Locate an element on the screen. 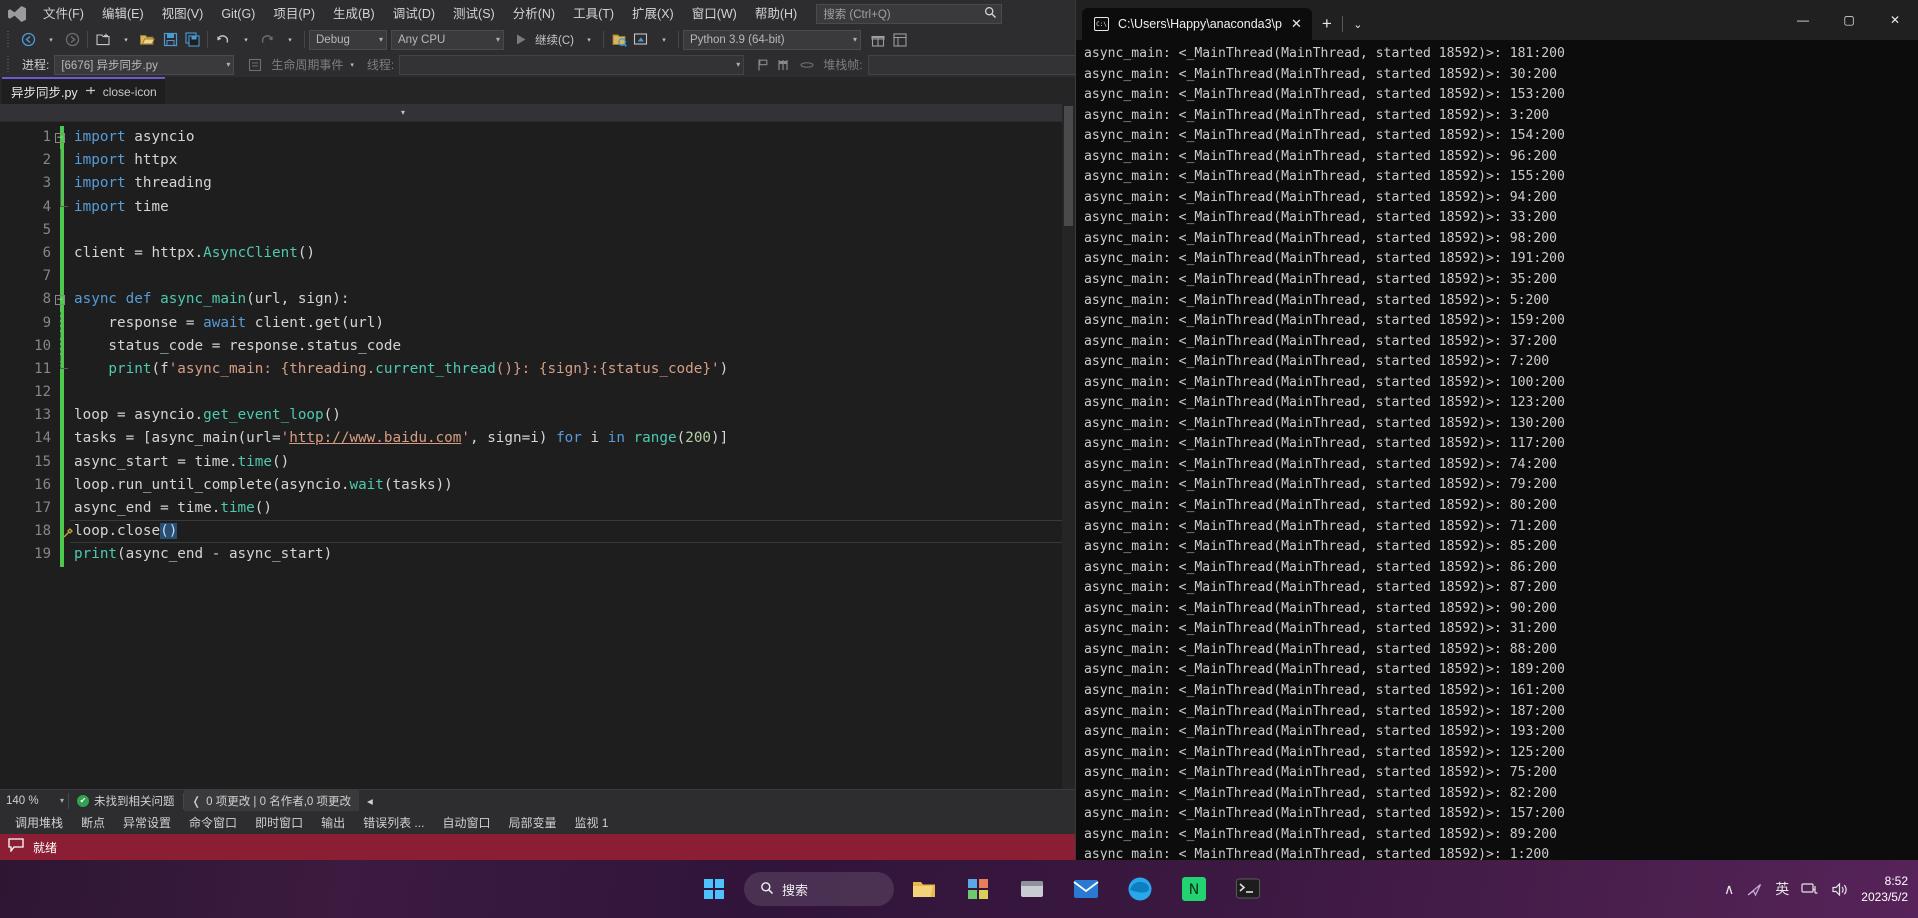 The width and height of the screenshot is (1918, 918). scroll-left-arrow-icon: ◂ is located at coordinates (370, 801).